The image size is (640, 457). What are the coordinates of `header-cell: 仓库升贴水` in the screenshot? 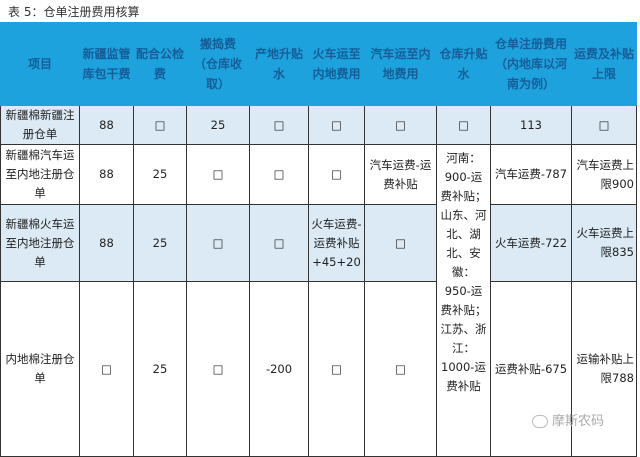 It's located at (463, 64).